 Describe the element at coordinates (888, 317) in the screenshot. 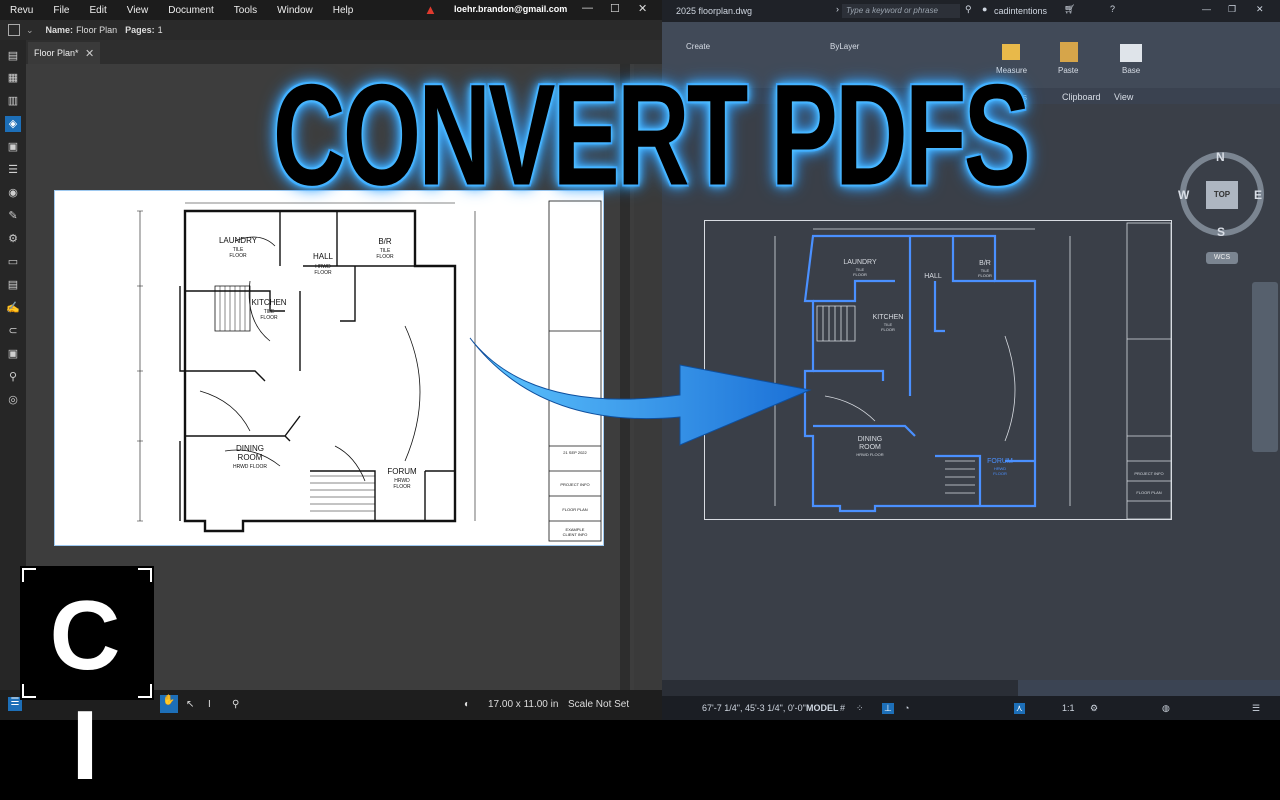

I see `svg-text: KITCHEN` at that location.